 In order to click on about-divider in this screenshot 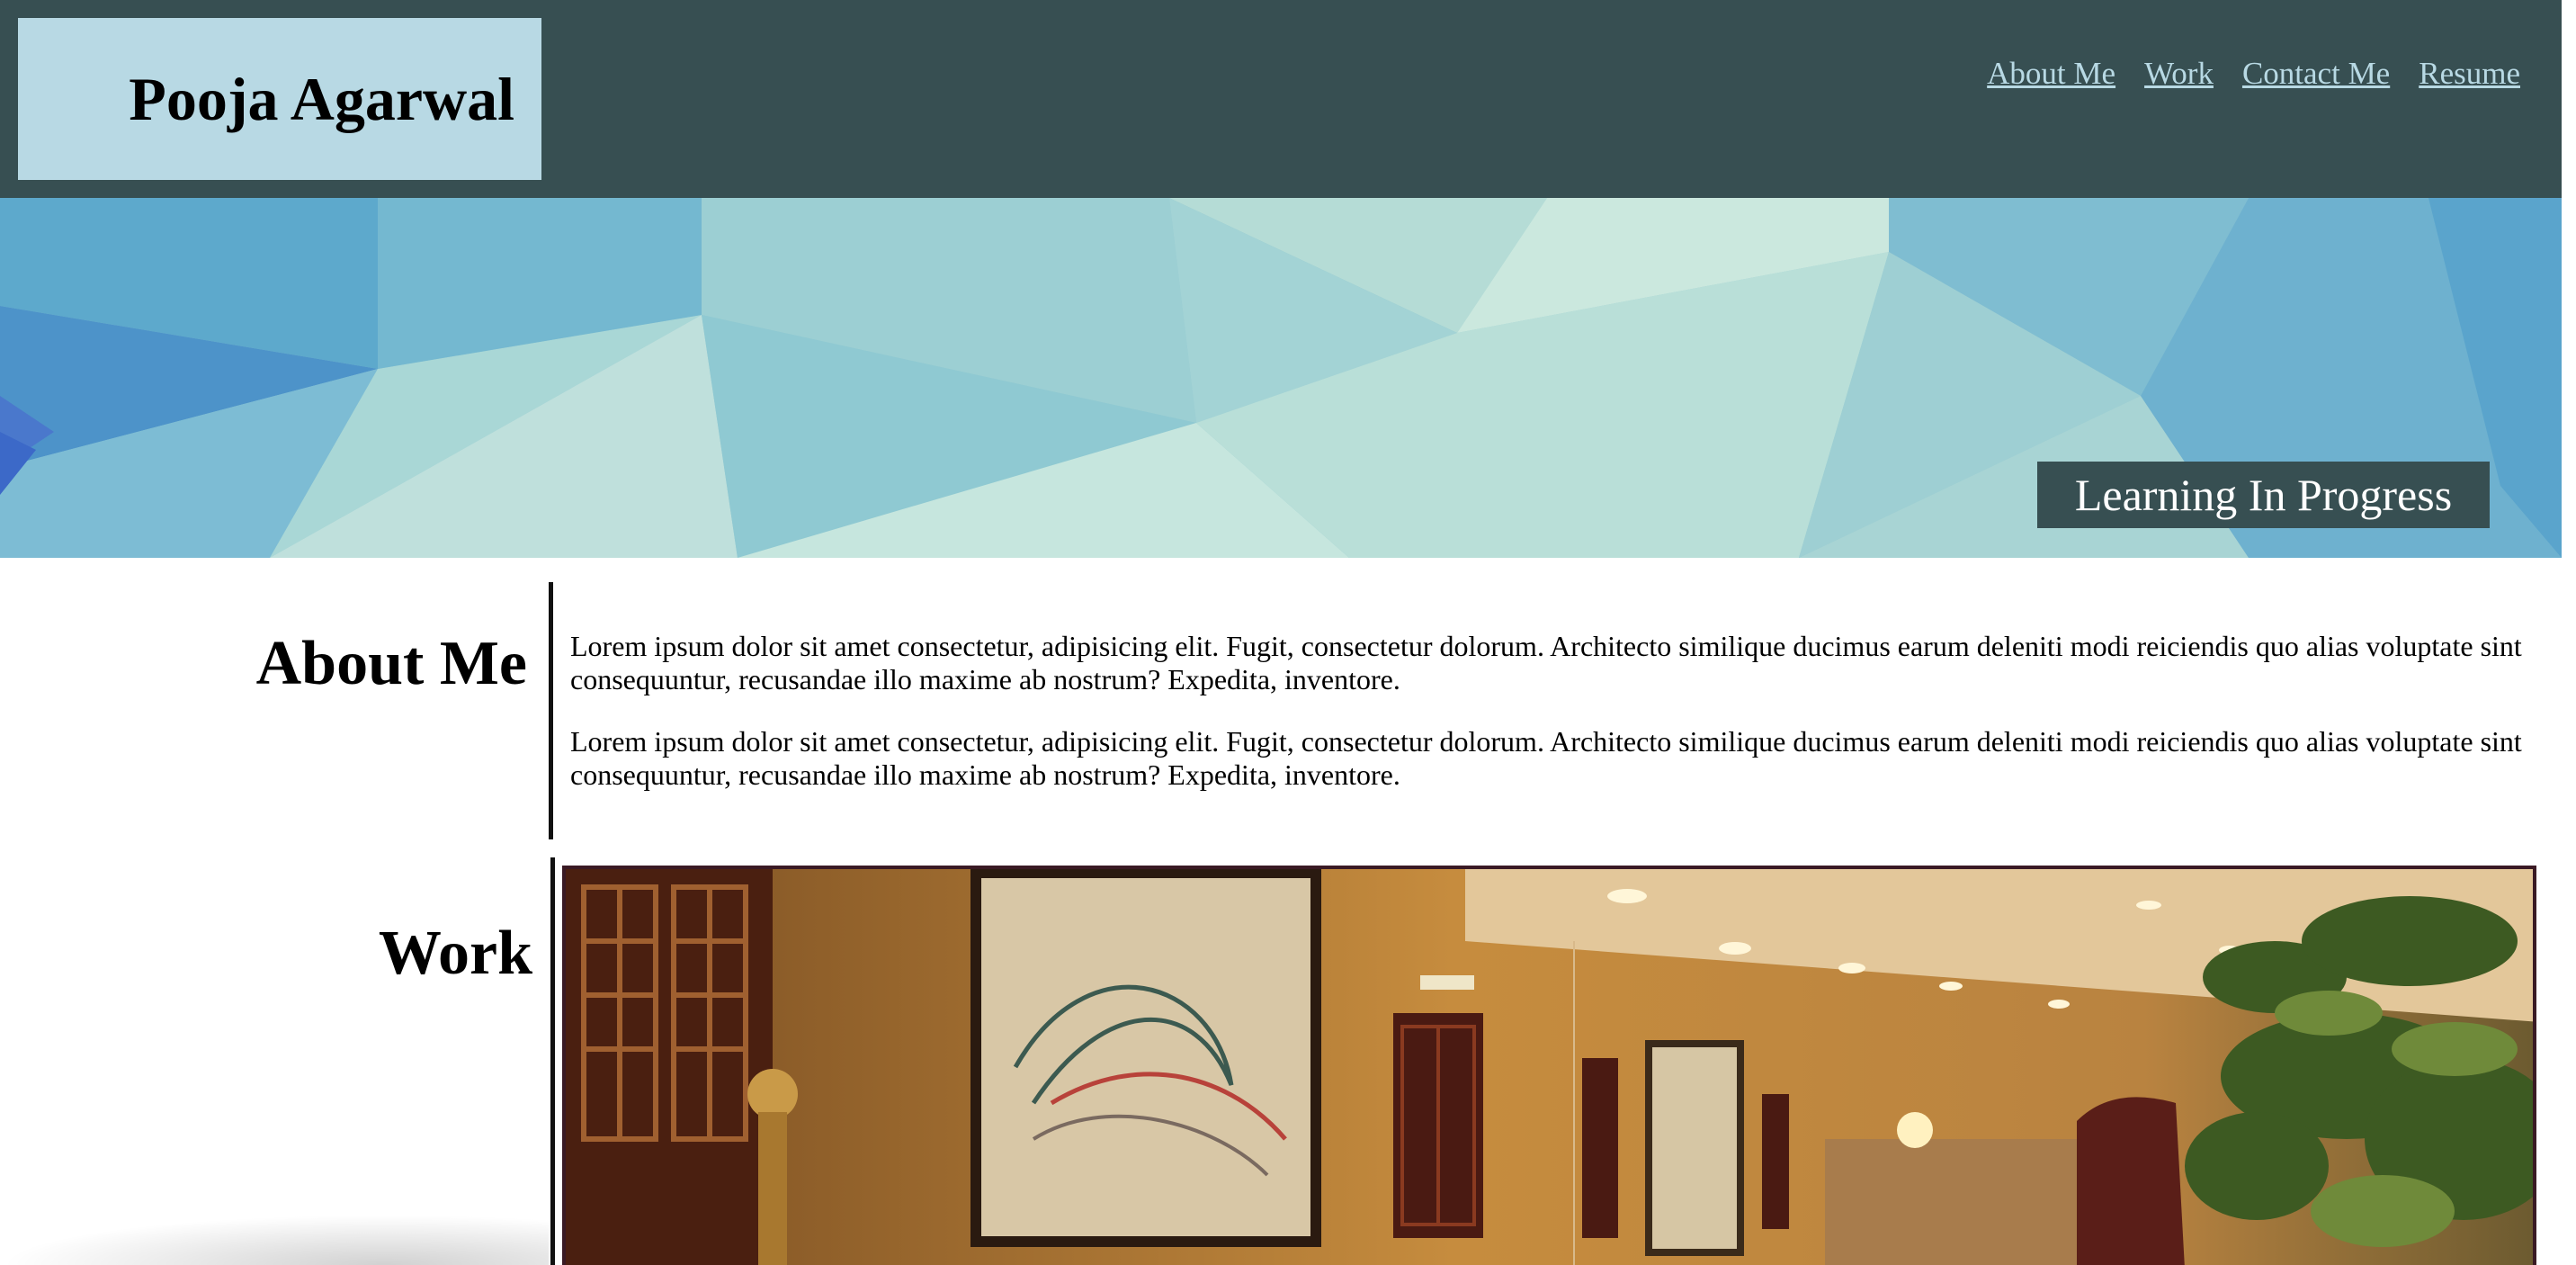, I will do `click(551, 710)`.